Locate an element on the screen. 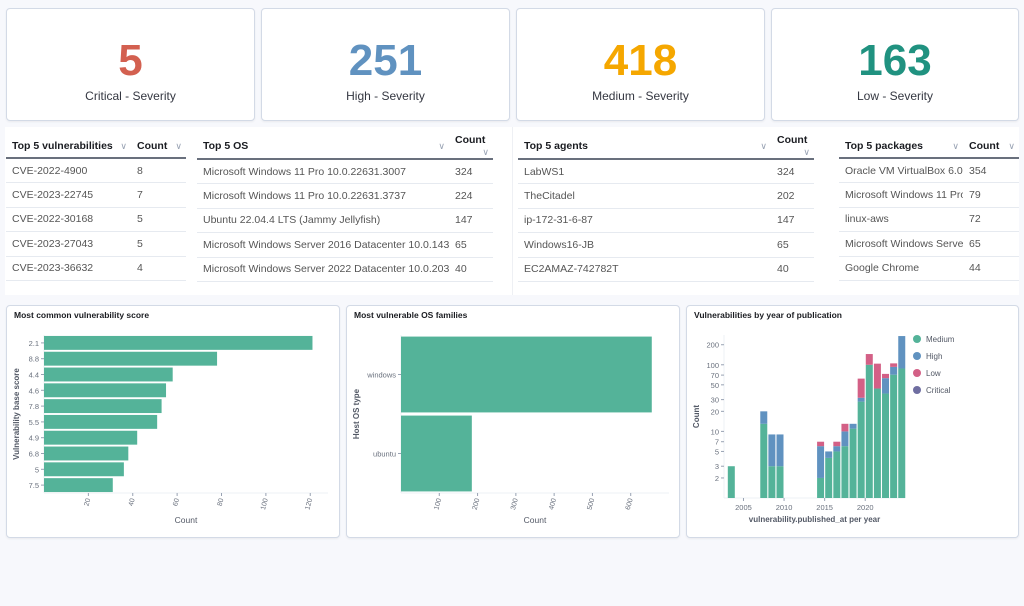 This screenshot has width=1024, height=606. column-header-label: Top 5 agents is located at coordinates (556, 146).